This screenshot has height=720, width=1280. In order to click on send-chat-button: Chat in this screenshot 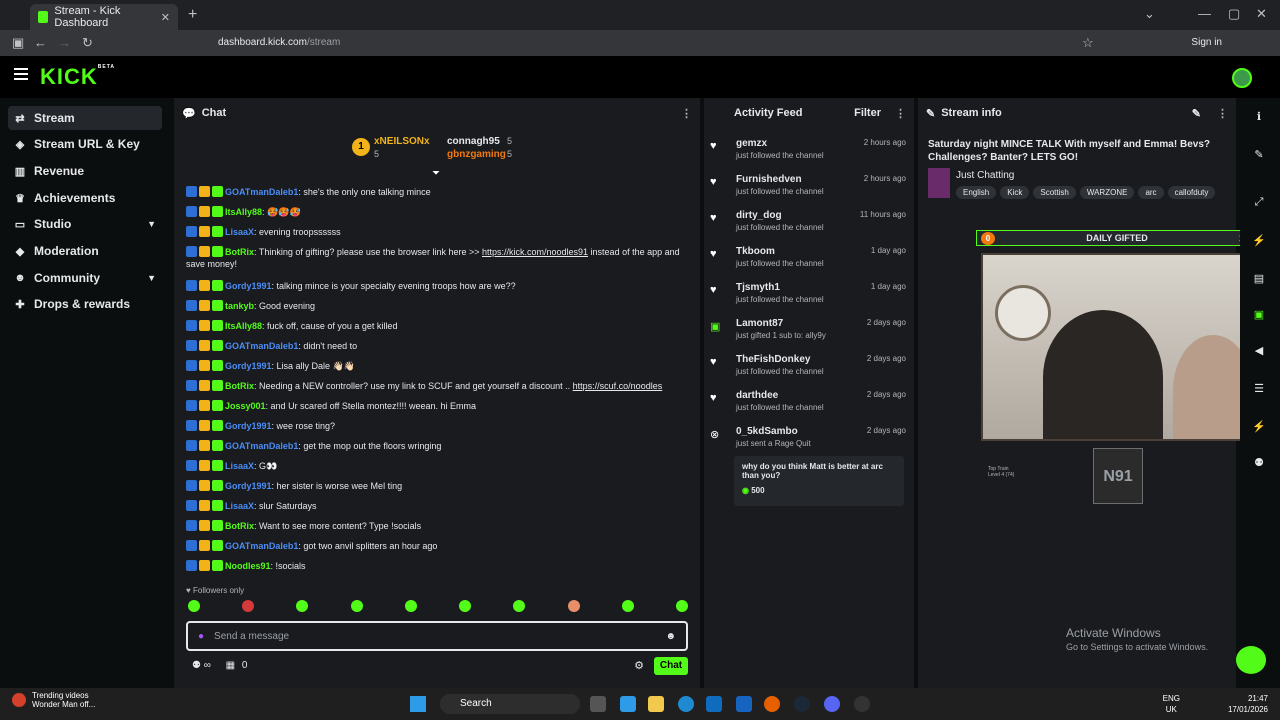, I will do `click(671, 666)`.